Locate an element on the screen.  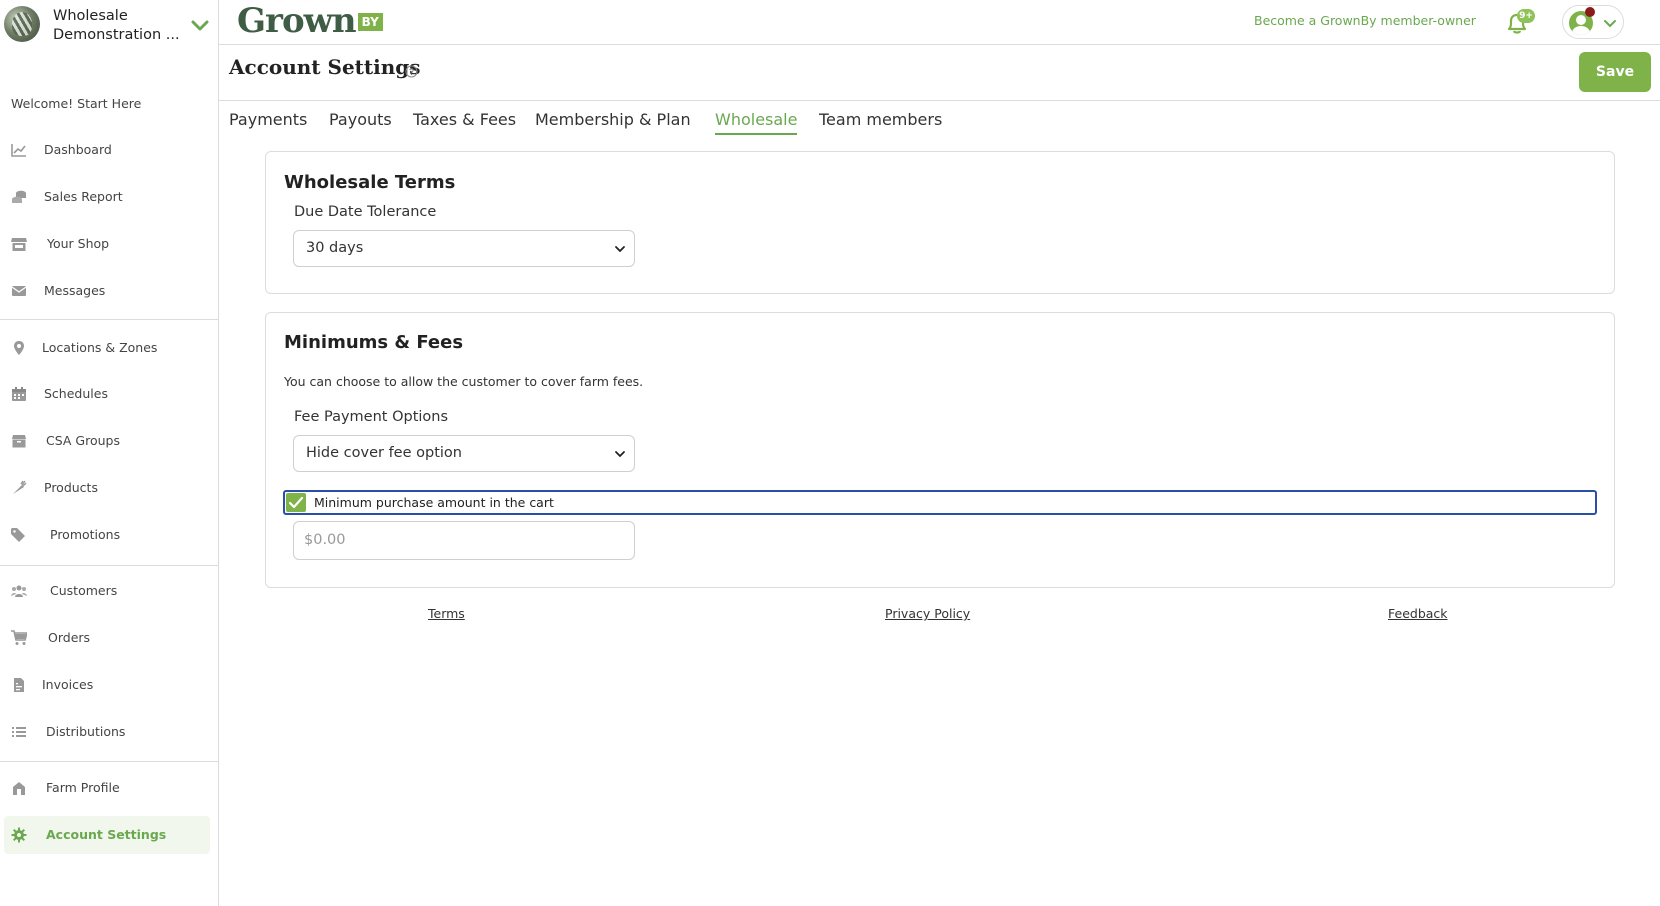
store-icon is located at coordinates (19, 244).